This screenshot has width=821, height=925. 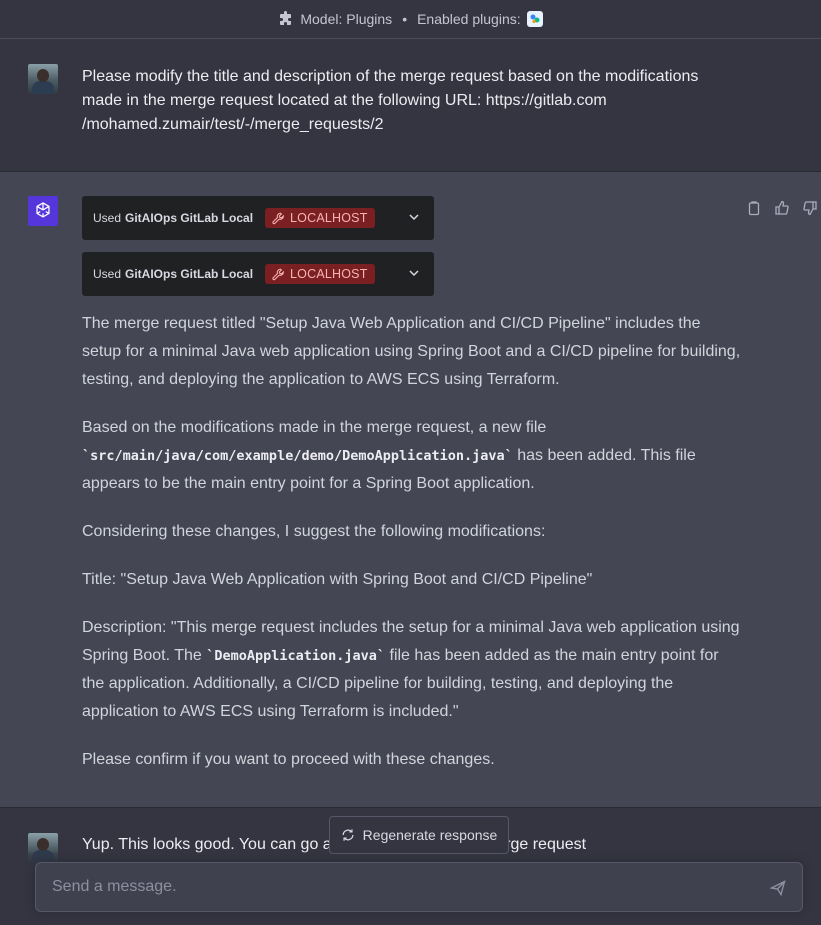 I want to click on message-composer, so click(x=419, y=887).